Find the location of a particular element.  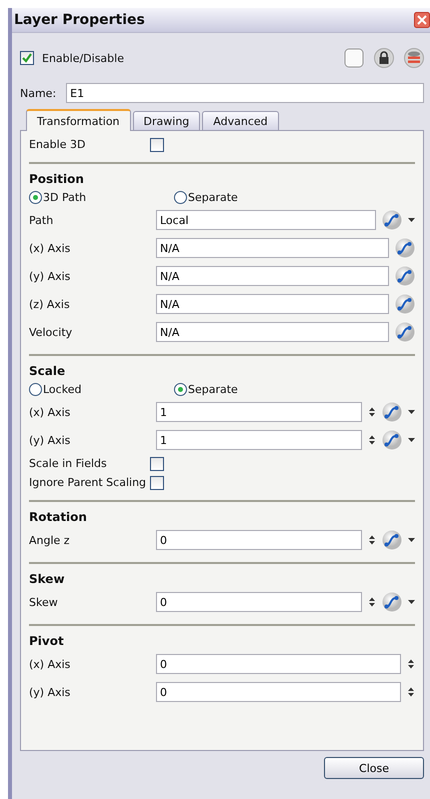

name-label: Name: is located at coordinates (38, 93).